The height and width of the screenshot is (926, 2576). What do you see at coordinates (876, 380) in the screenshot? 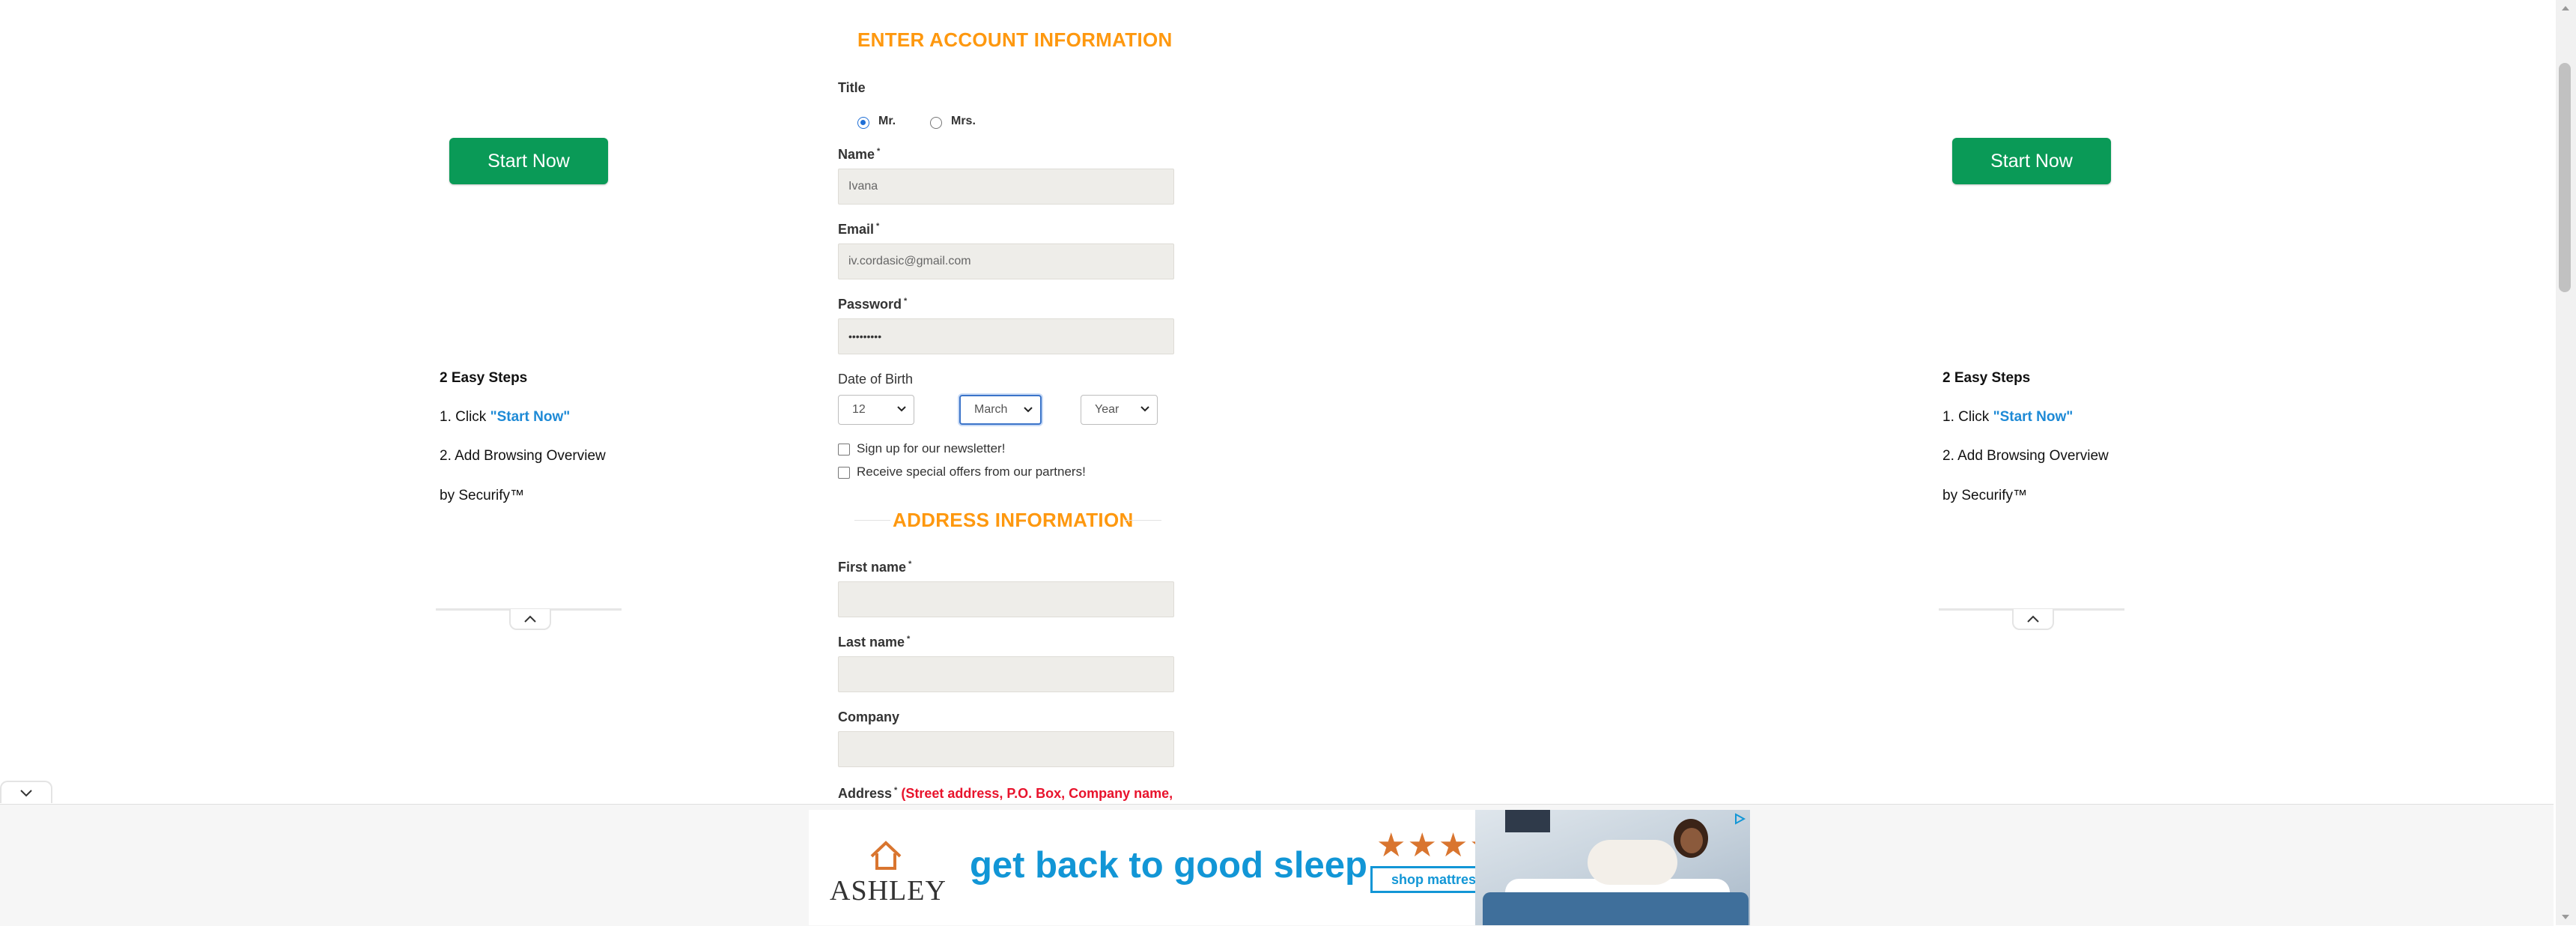
I see `dob-label: Date of Birth` at bounding box center [876, 380].